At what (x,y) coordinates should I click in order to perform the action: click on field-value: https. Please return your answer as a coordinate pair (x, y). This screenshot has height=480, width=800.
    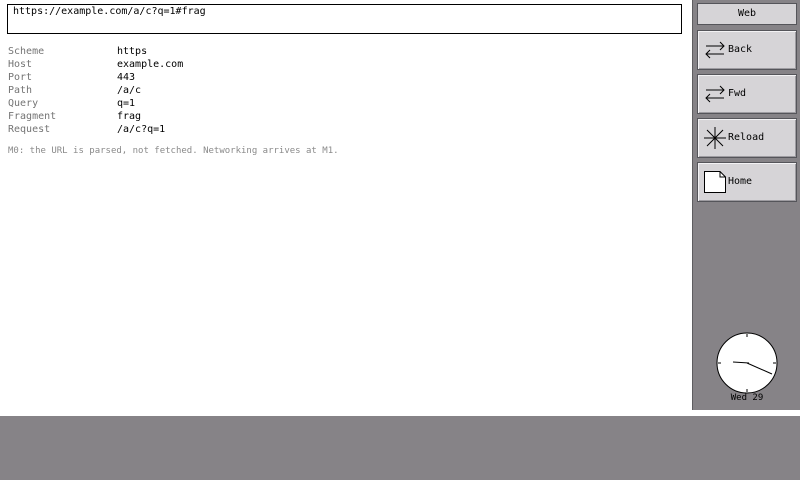
    Looking at the image, I should click on (132, 51).